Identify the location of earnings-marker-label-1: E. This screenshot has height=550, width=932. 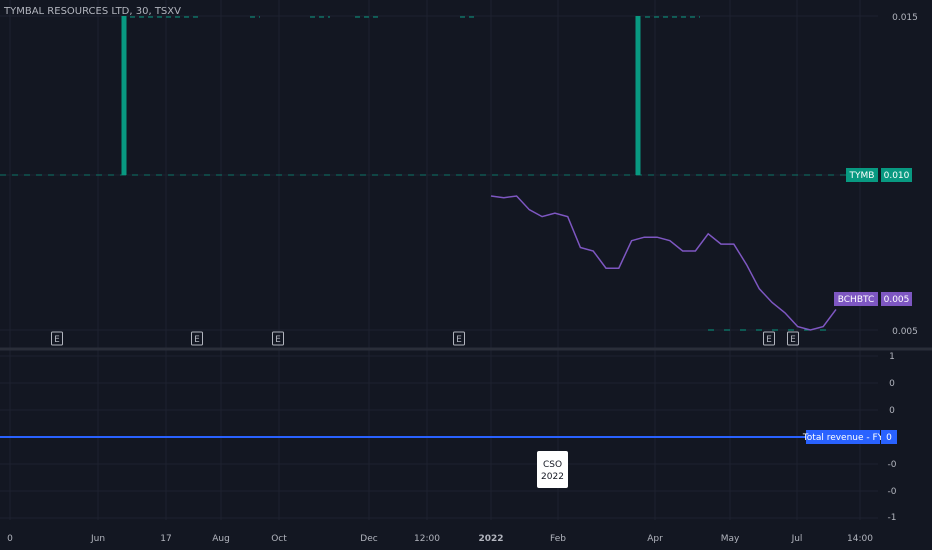
(197, 340).